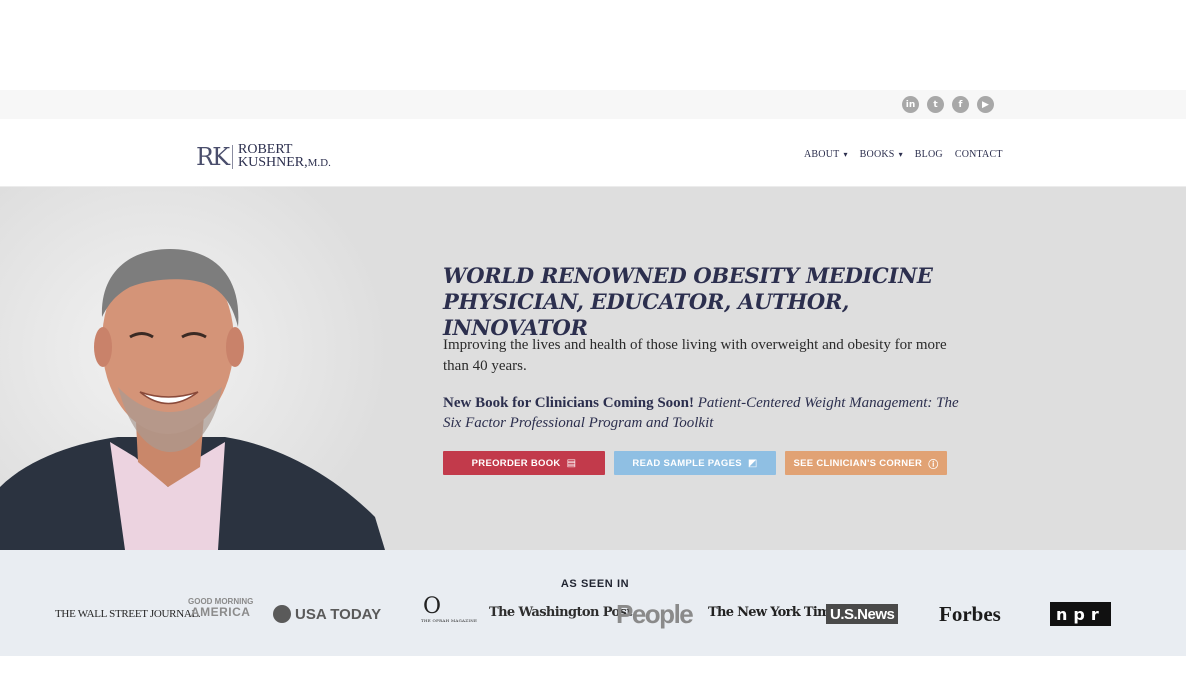 Image resolution: width=1200 pixels, height=675 pixels. I want to click on as-seen-in-heading: AS SEEN IN, so click(595, 584).